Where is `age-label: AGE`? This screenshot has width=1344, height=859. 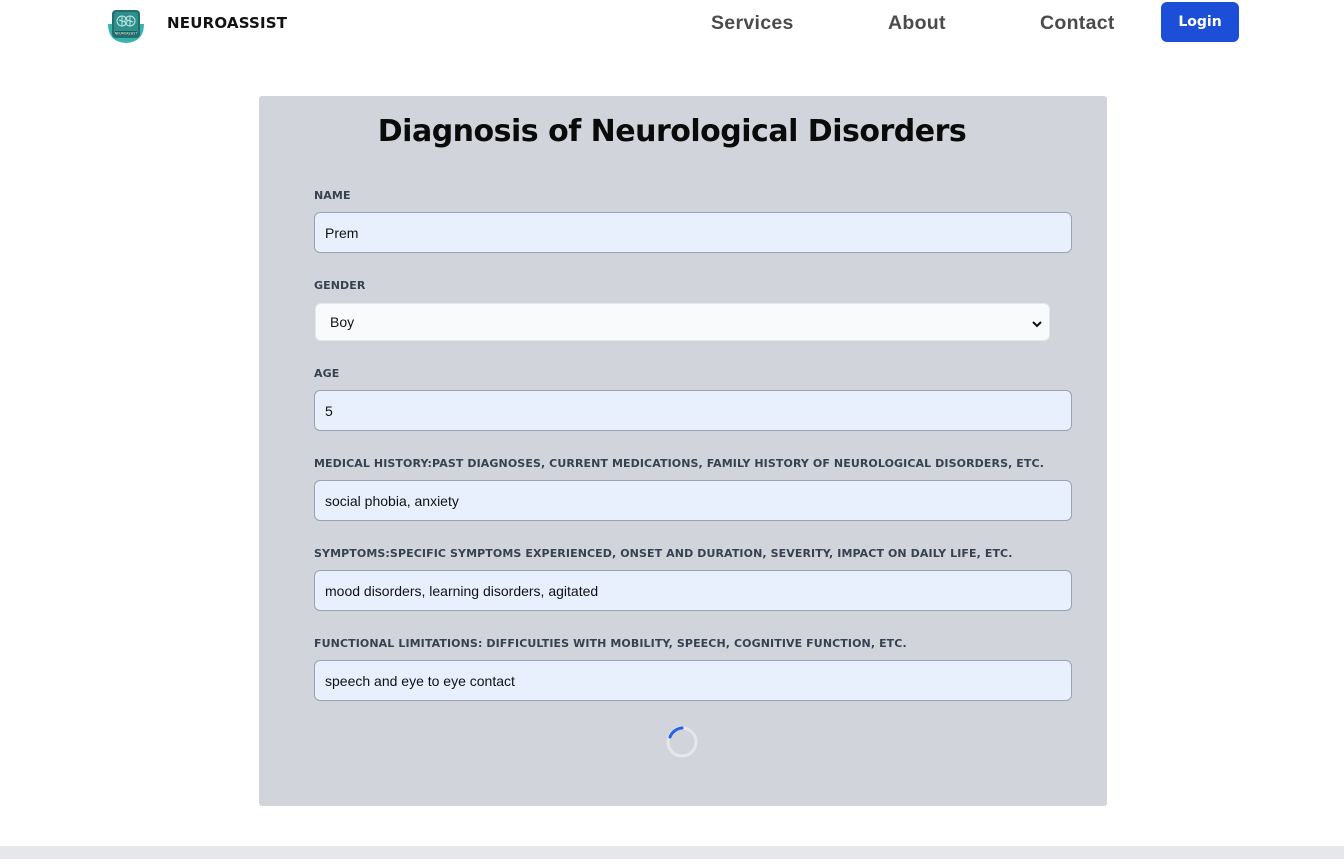 age-label: AGE is located at coordinates (327, 373).